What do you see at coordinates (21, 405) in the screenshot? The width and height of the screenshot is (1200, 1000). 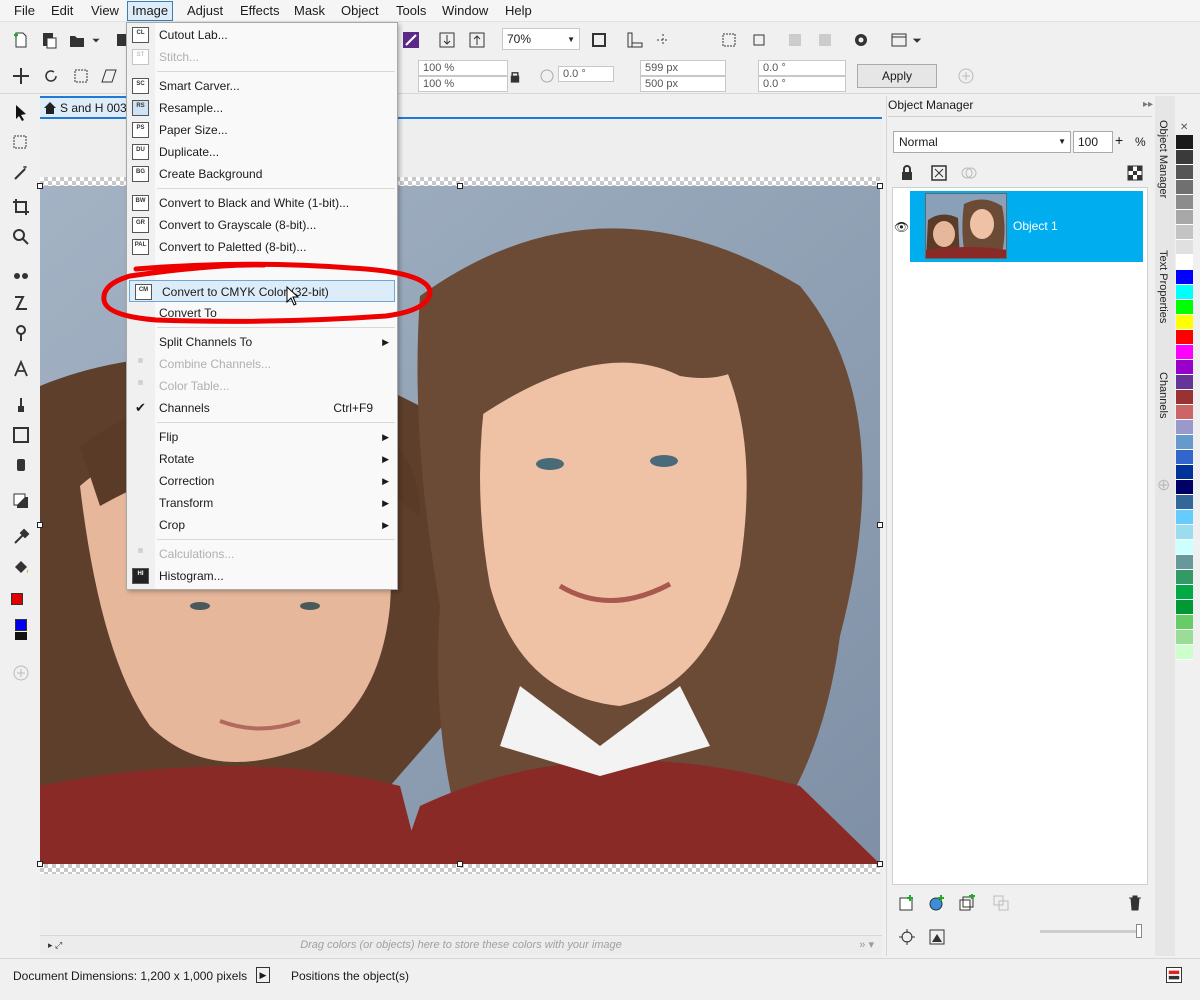 I see `paint-tool-icon` at bounding box center [21, 405].